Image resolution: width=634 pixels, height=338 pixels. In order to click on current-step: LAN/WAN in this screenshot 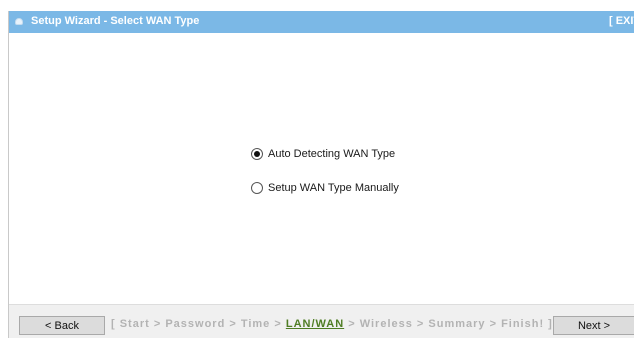, I will do `click(315, 324)`.